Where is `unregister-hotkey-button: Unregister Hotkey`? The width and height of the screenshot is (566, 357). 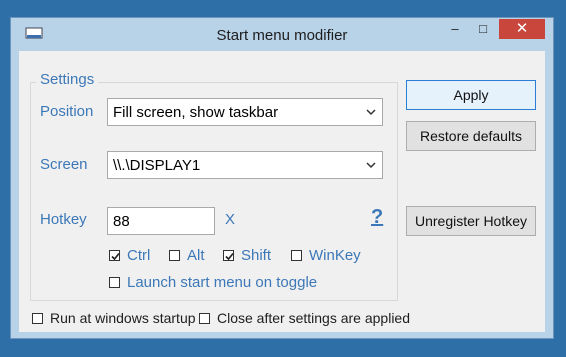 unregister-hotkey-button: Unregister Hotkey is located at coordinates (471, 221).